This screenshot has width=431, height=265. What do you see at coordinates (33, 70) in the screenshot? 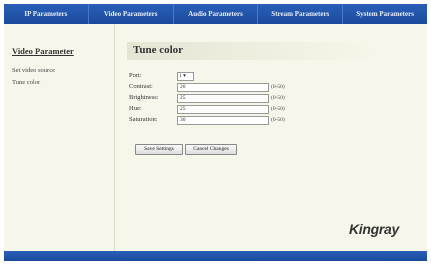
I see `sidebar-item-set-video-source: Set video source` at bounding box center [33, 70].